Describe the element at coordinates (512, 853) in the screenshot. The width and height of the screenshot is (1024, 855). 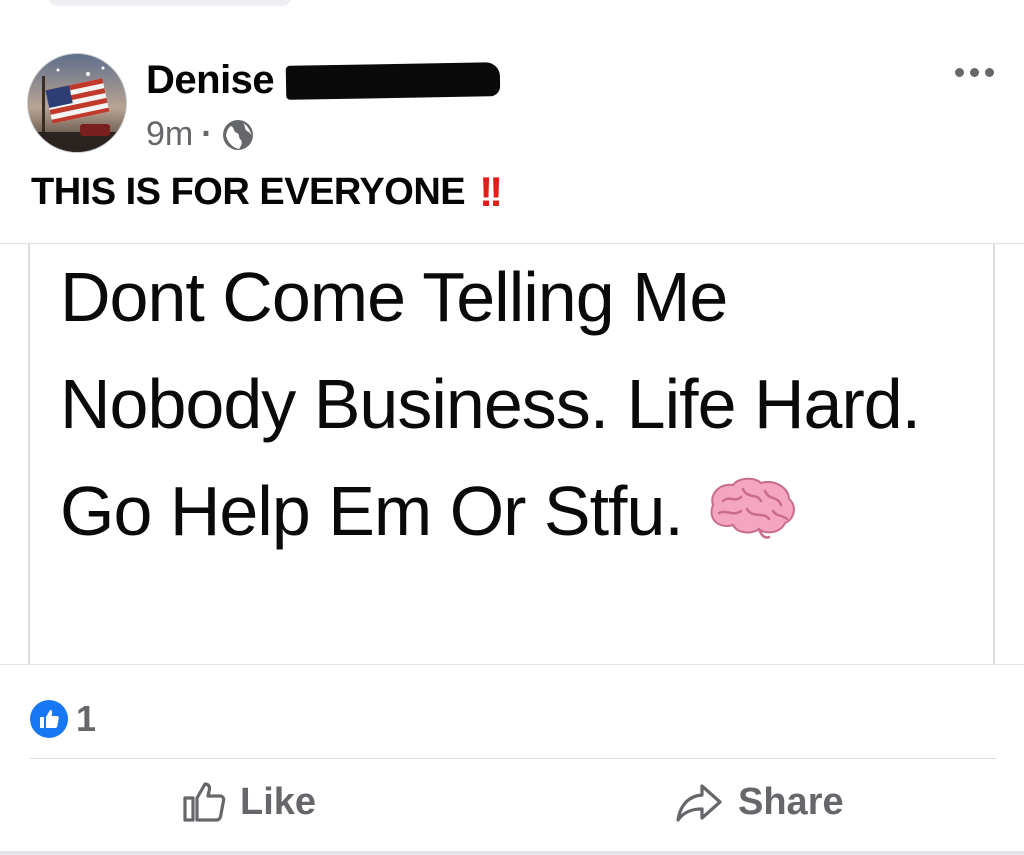
I see `post-bottom-border` at that location.